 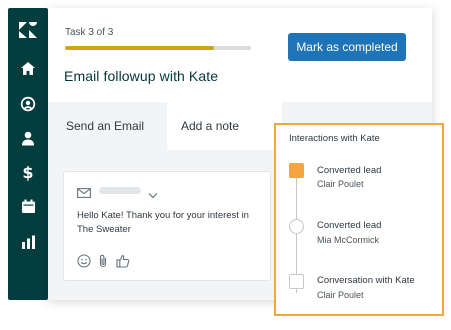 What do you see at coordinates (84, 263) in the screenshot?
I see `emoji-icon` at bounding box center [84, 263].